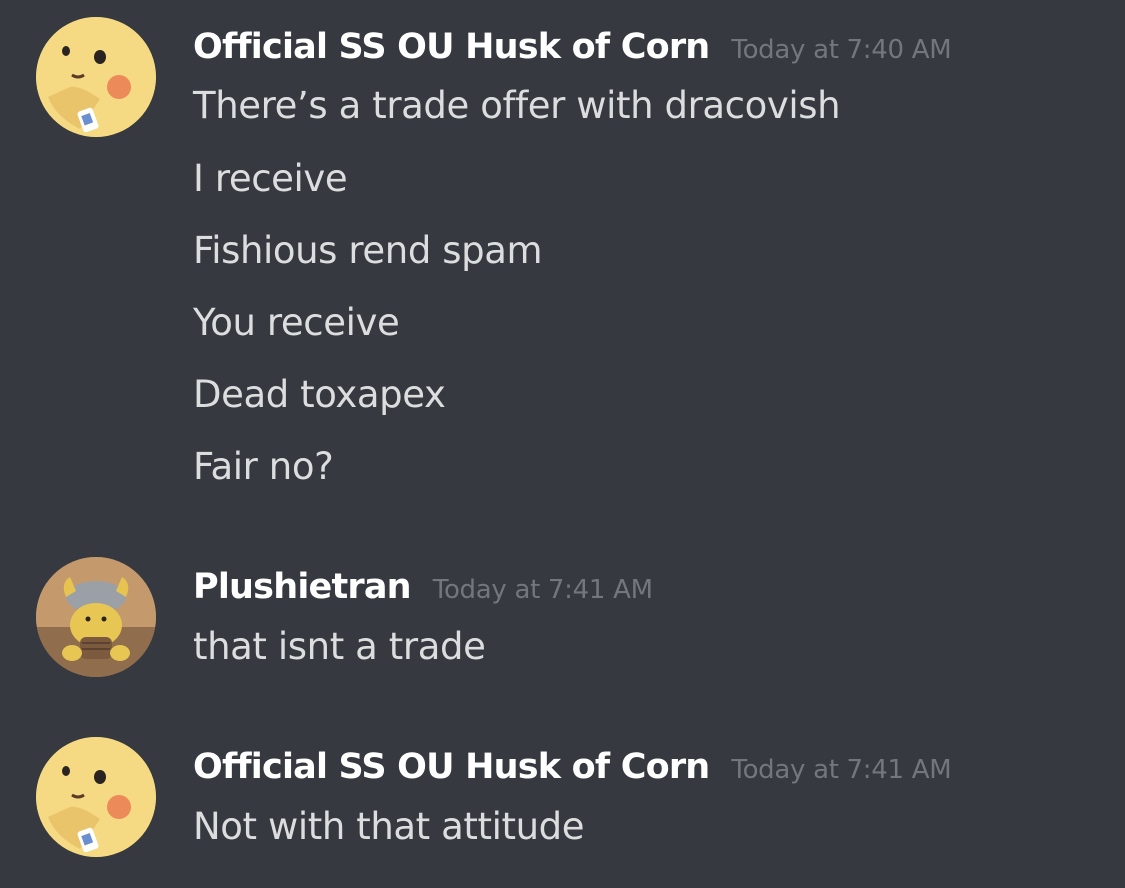  Describe the element at coordinates (319, 394) in the screenshot. I see `message-text: Dead toxapex` at that location.